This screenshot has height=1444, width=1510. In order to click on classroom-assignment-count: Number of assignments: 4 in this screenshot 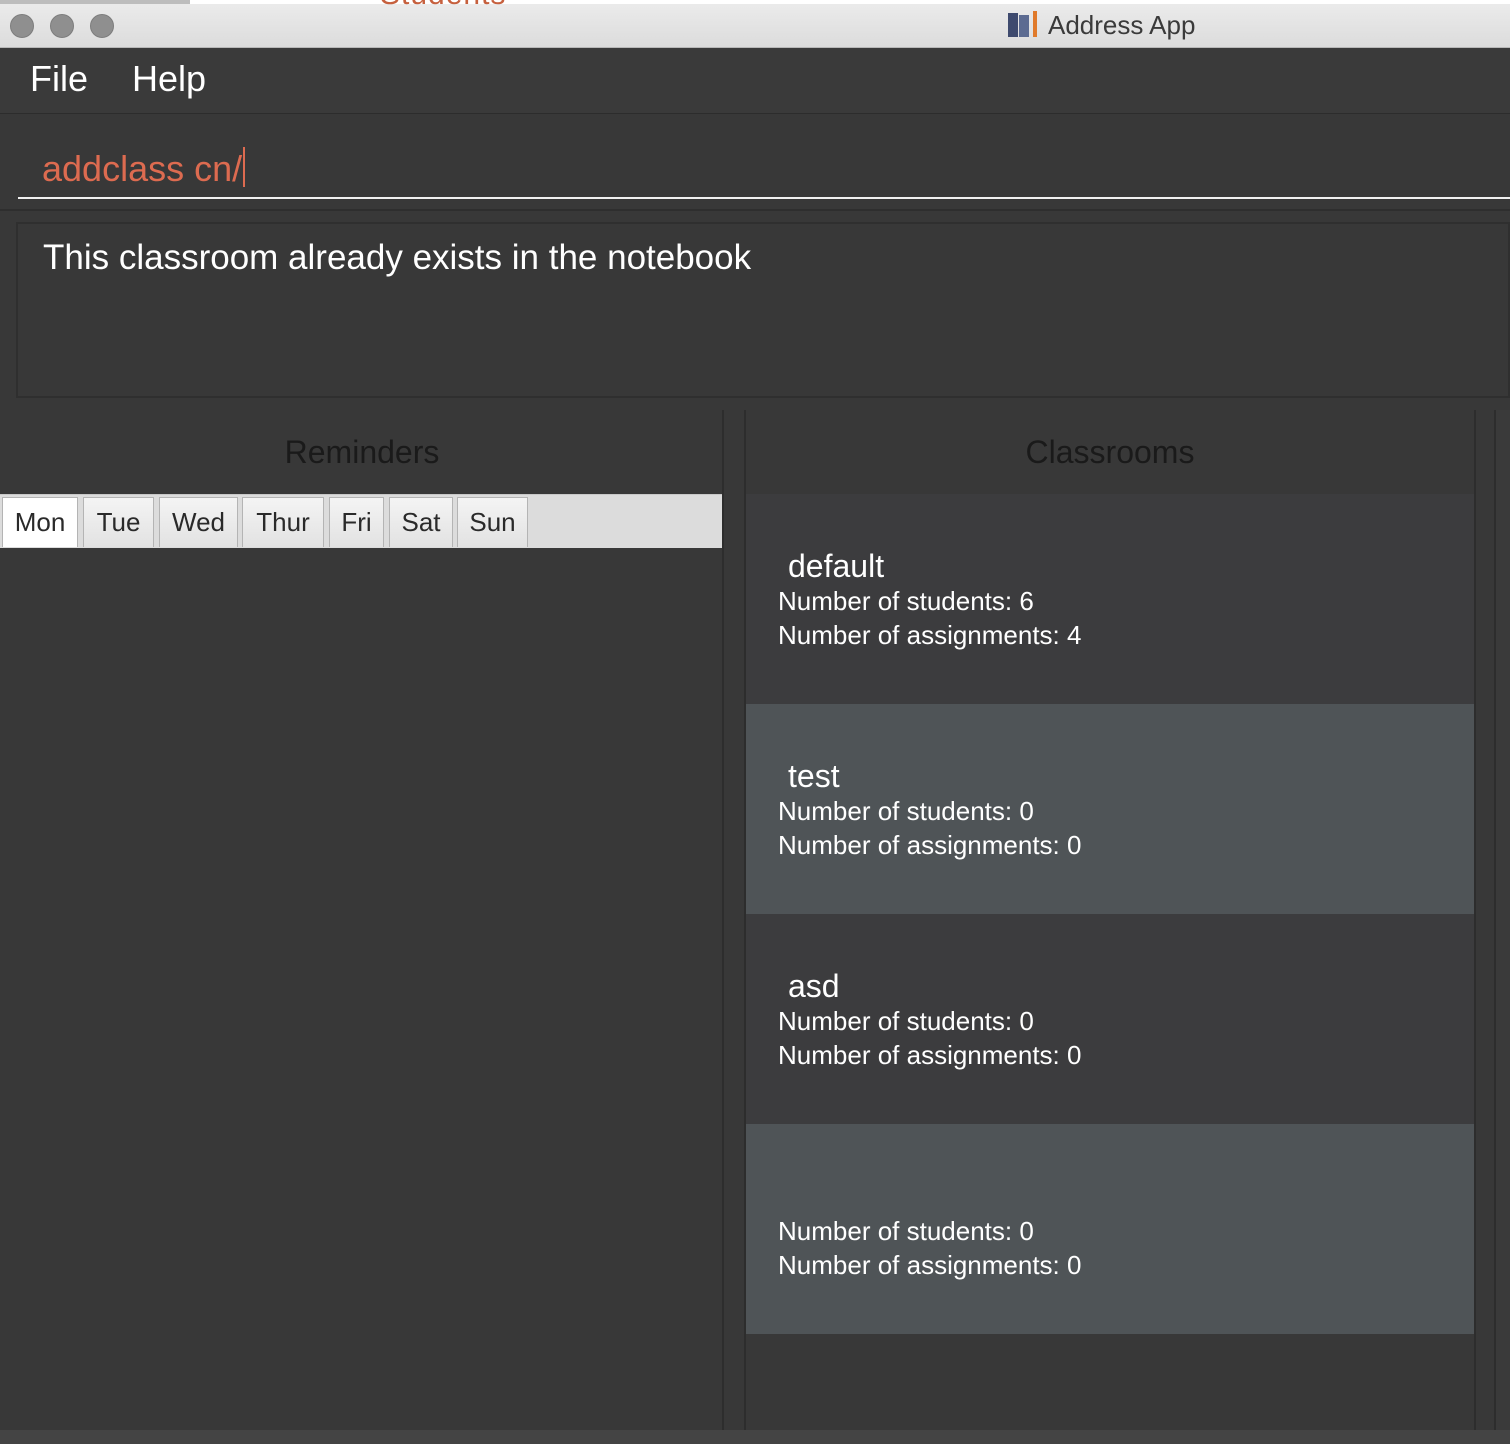, I will do `click(930, 635)`.